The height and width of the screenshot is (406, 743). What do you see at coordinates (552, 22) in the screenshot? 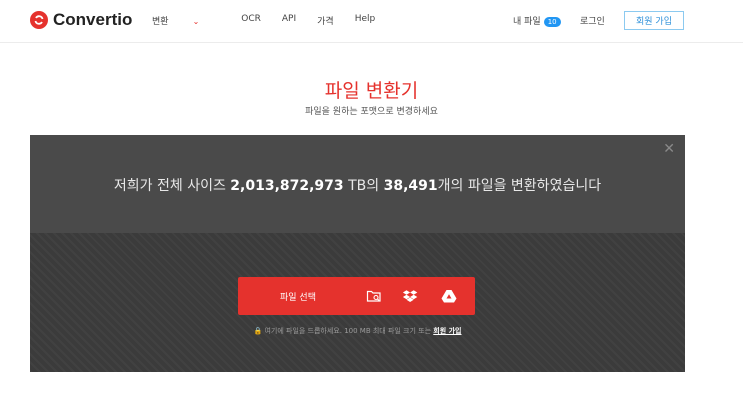
I see `file-count-badge: 10` at bounding box center [552, 22].